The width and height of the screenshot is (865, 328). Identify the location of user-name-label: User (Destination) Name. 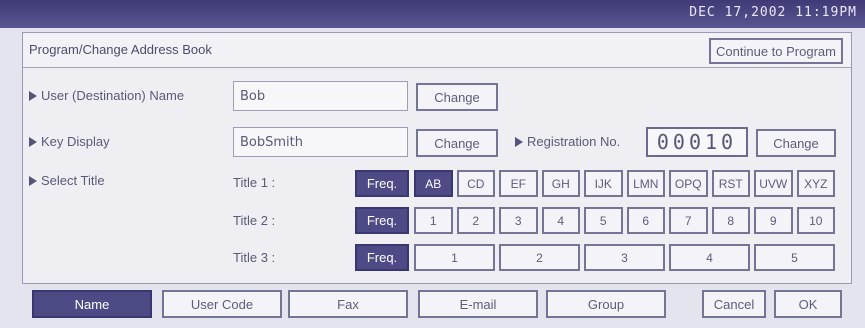
(106, 95).